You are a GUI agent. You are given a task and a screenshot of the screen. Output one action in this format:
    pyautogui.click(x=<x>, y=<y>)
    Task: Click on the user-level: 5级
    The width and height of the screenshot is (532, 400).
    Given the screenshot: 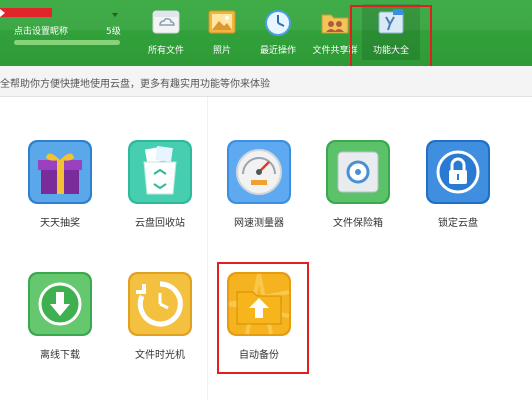 What is the action you would take?
    pyautogui.click(x=113, y=32)
    